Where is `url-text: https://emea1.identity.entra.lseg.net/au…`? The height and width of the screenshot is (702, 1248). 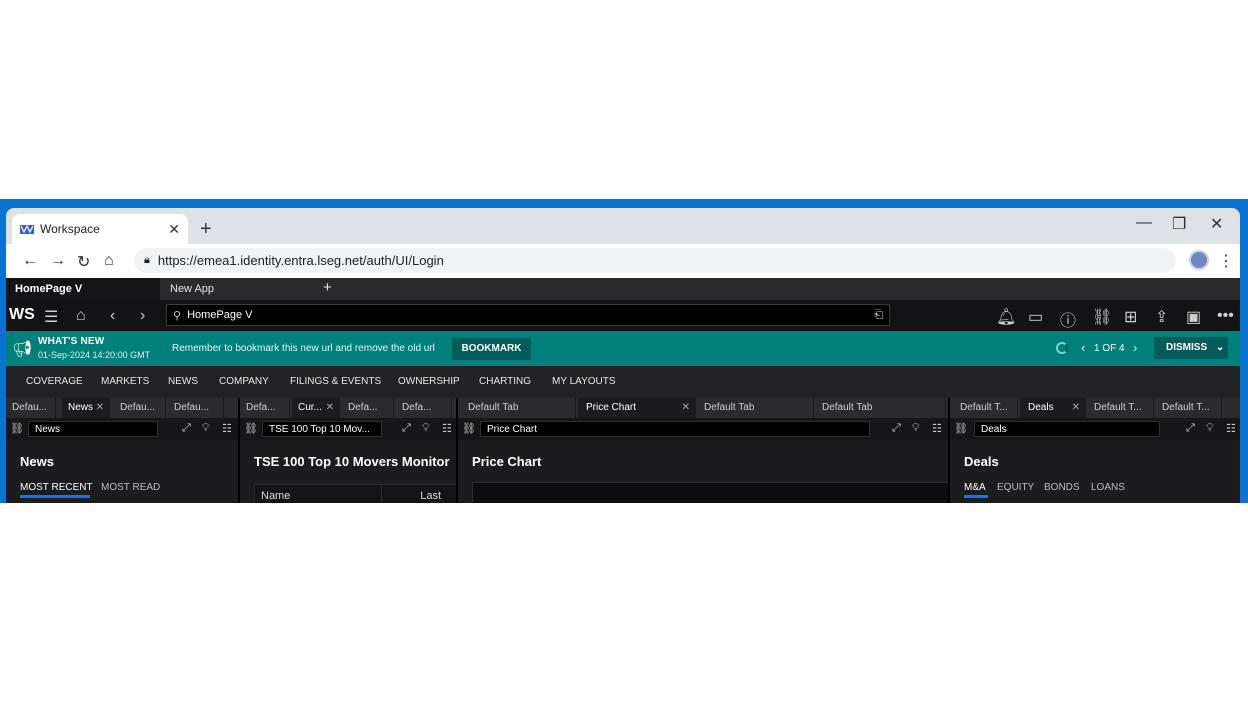 url-text: https://emea1.identity.entra.lseg.net/au… is located at coordinates (300, 260).